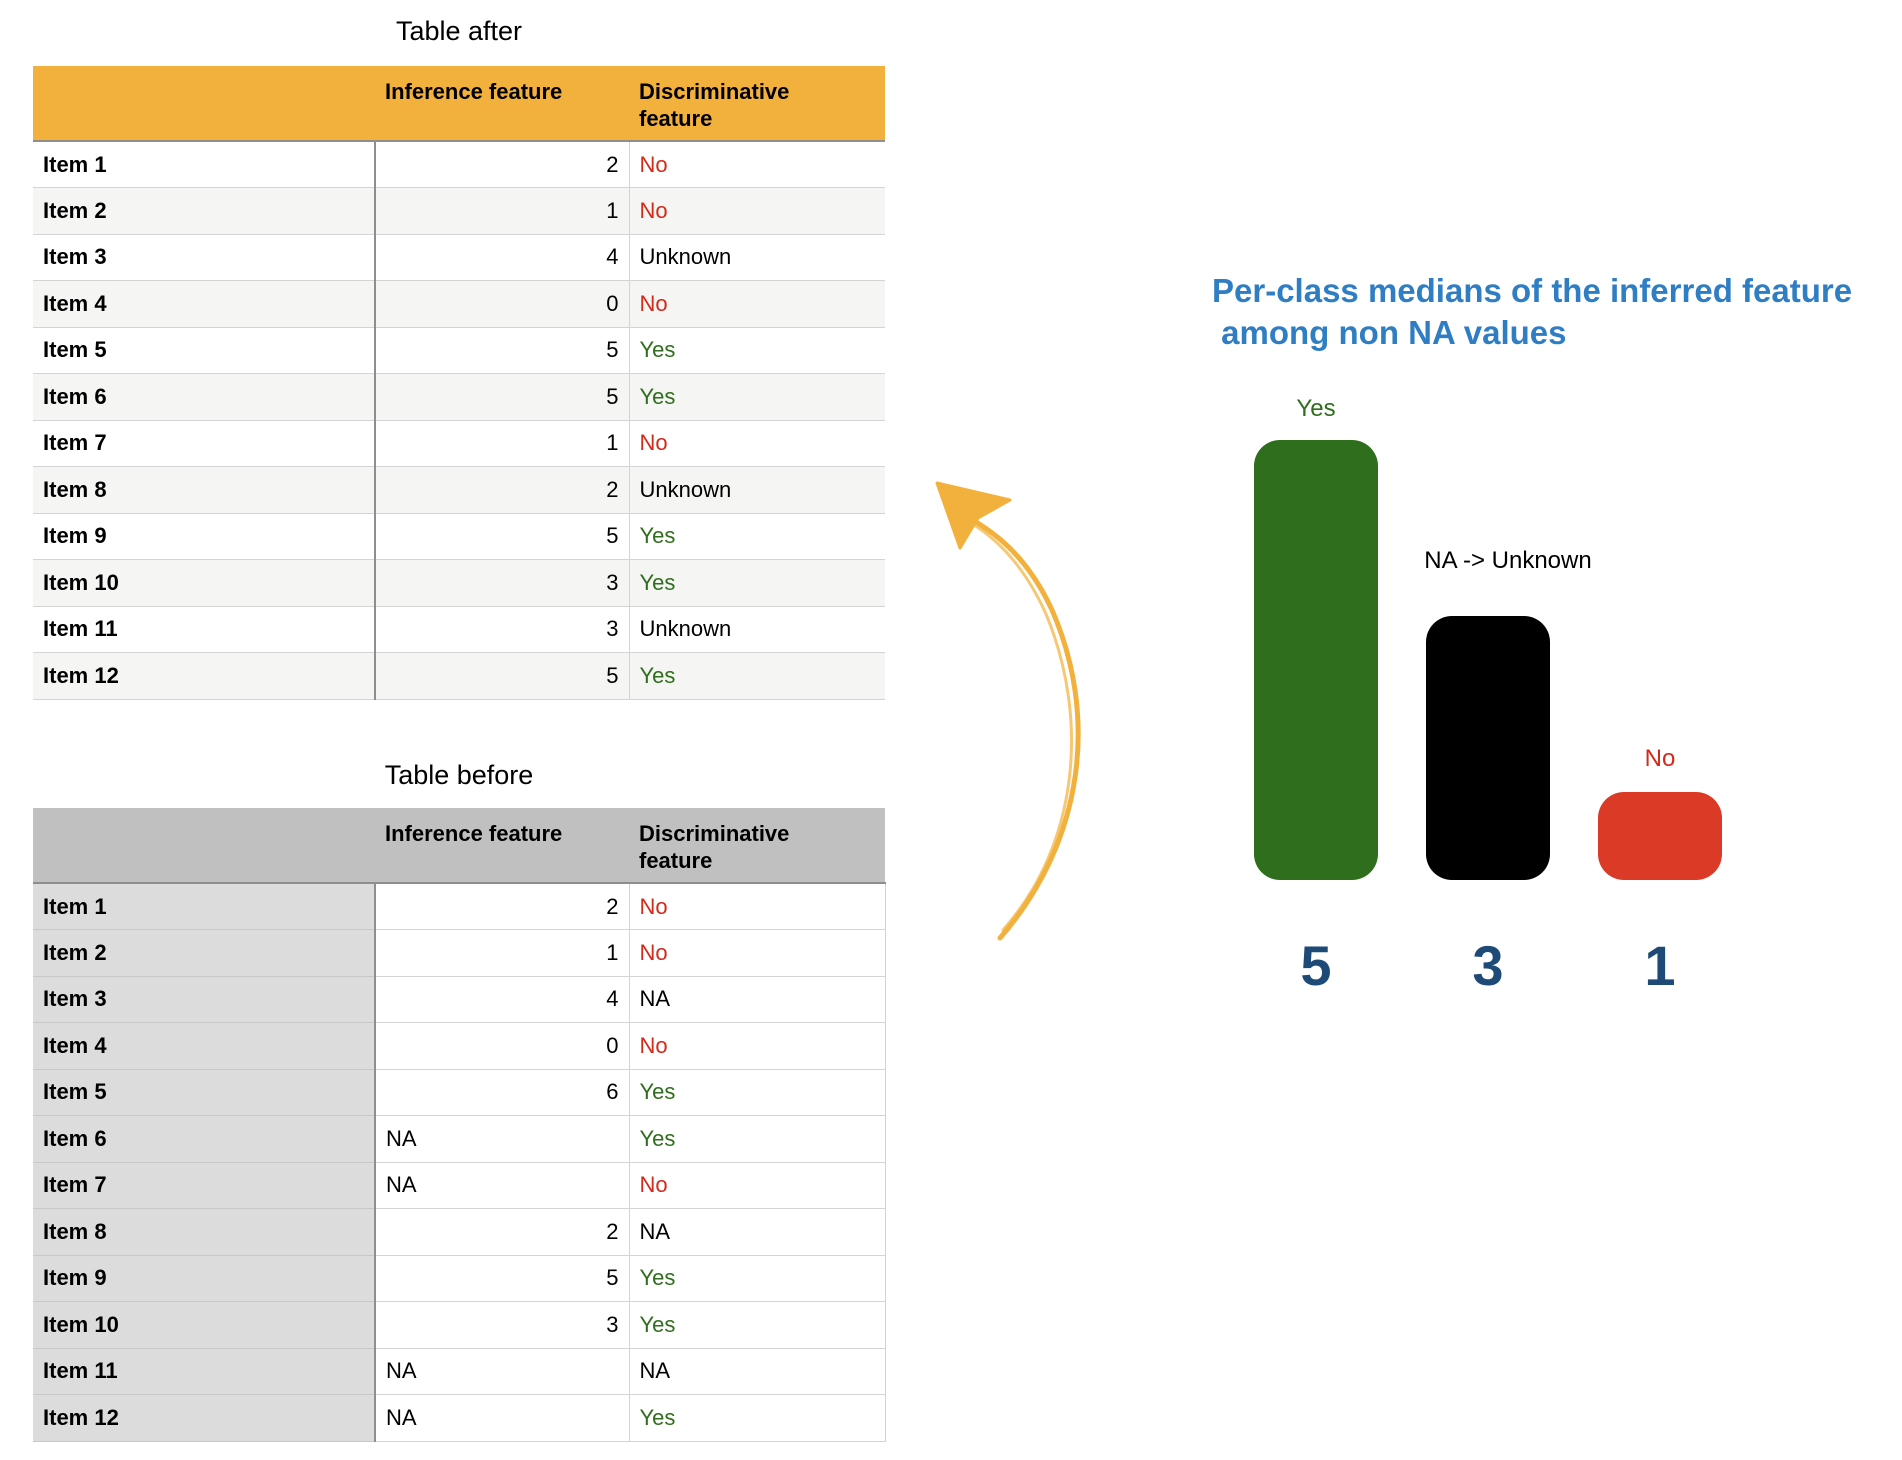 The image size is (1902, 1460). I want to click on arrow-shaft, so click(1016, 724).